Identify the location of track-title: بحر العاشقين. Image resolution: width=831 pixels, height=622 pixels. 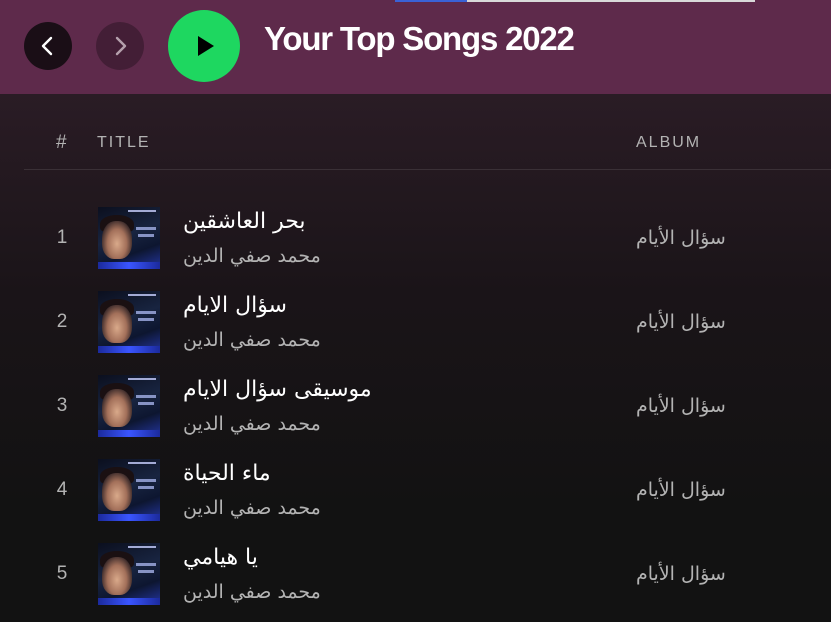
(244, 221).